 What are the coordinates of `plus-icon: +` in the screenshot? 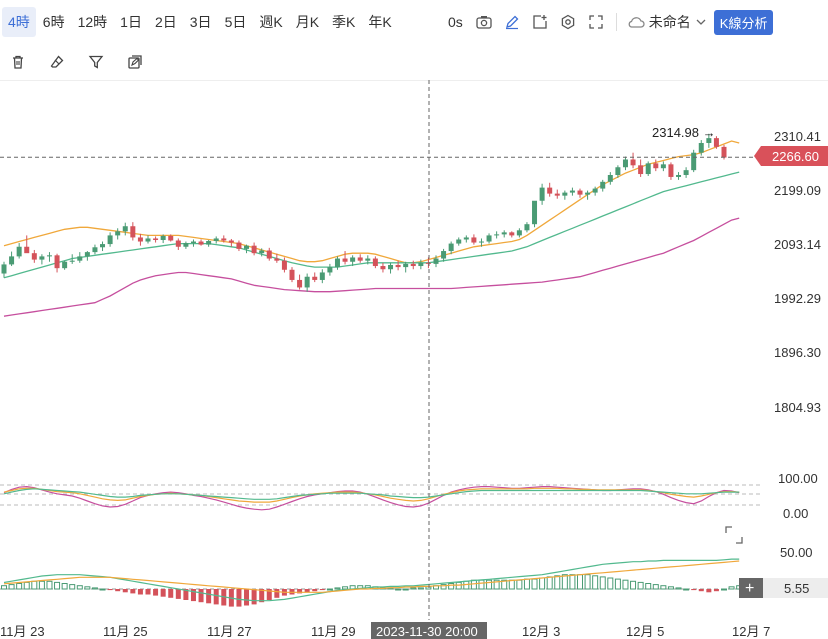 It's located at (749, 588).